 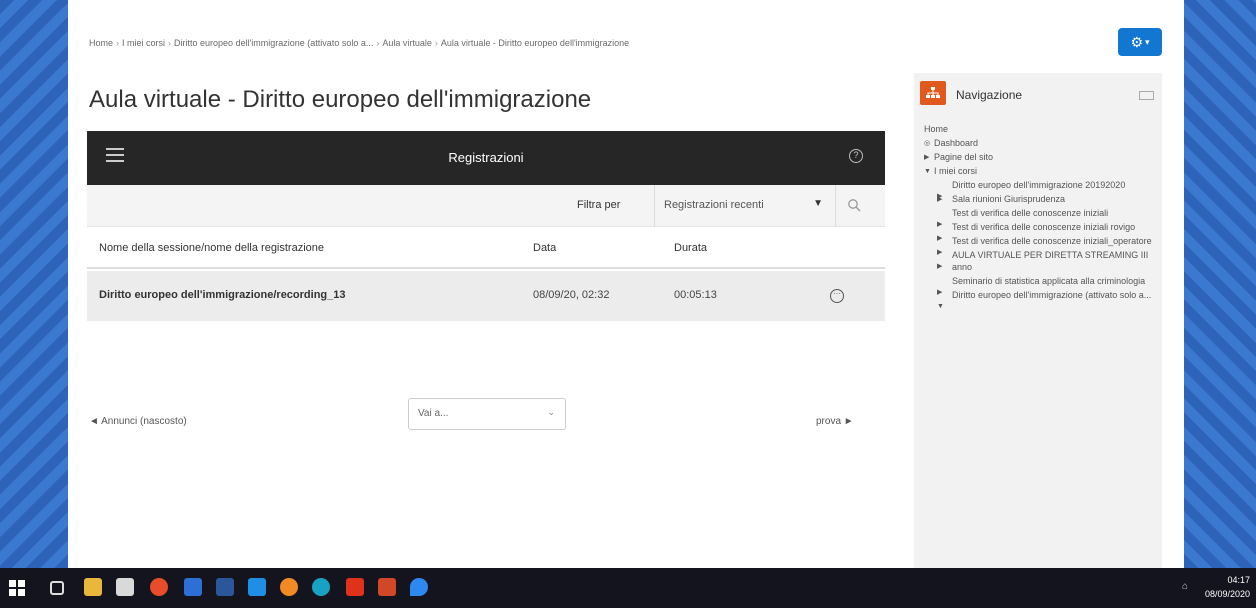 What do you see at coordinates (1227, 587) in the screenshot?
I see `system-clock: 04:17 08/09/2020` at bounding box center [1227, 587].